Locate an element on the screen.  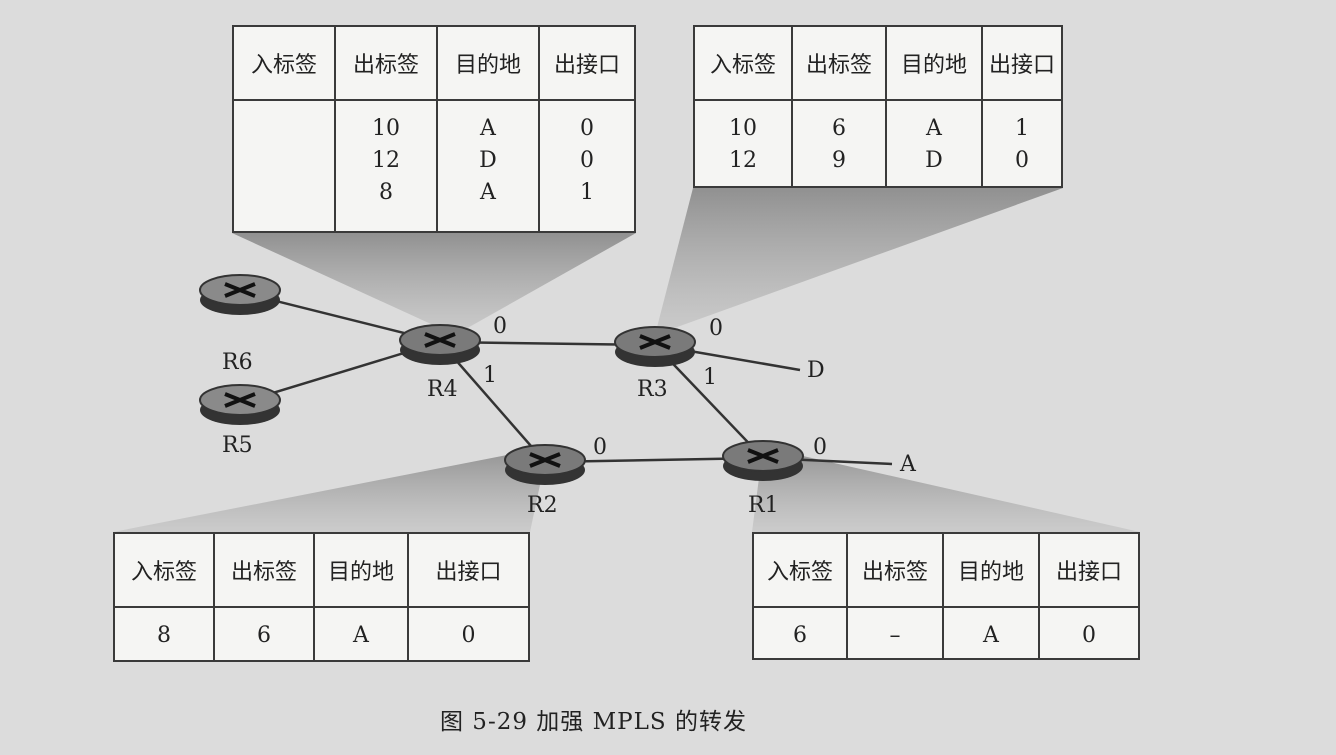
router-label-r6: R6 is located at coordinates (237, 362).